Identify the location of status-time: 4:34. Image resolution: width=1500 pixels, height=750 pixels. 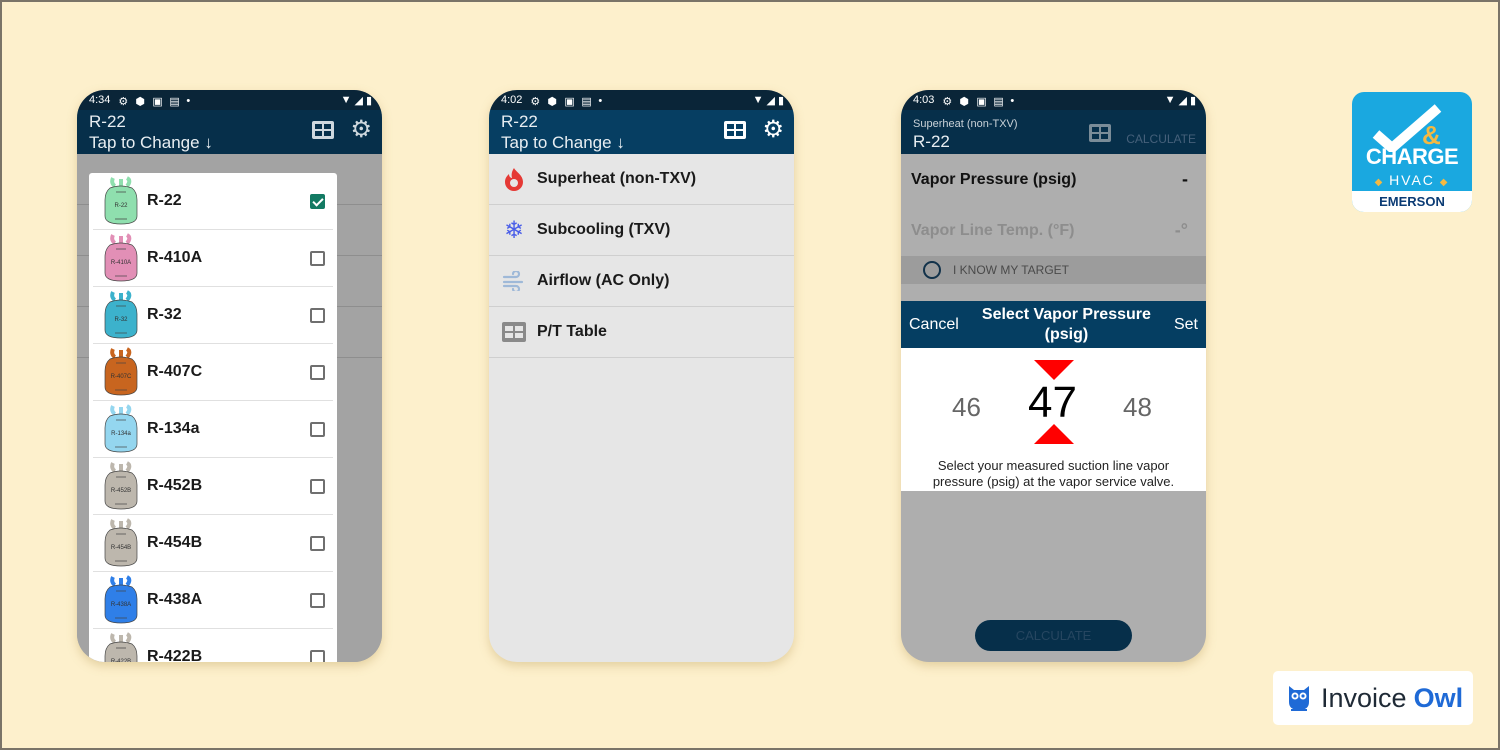
(100, 100).